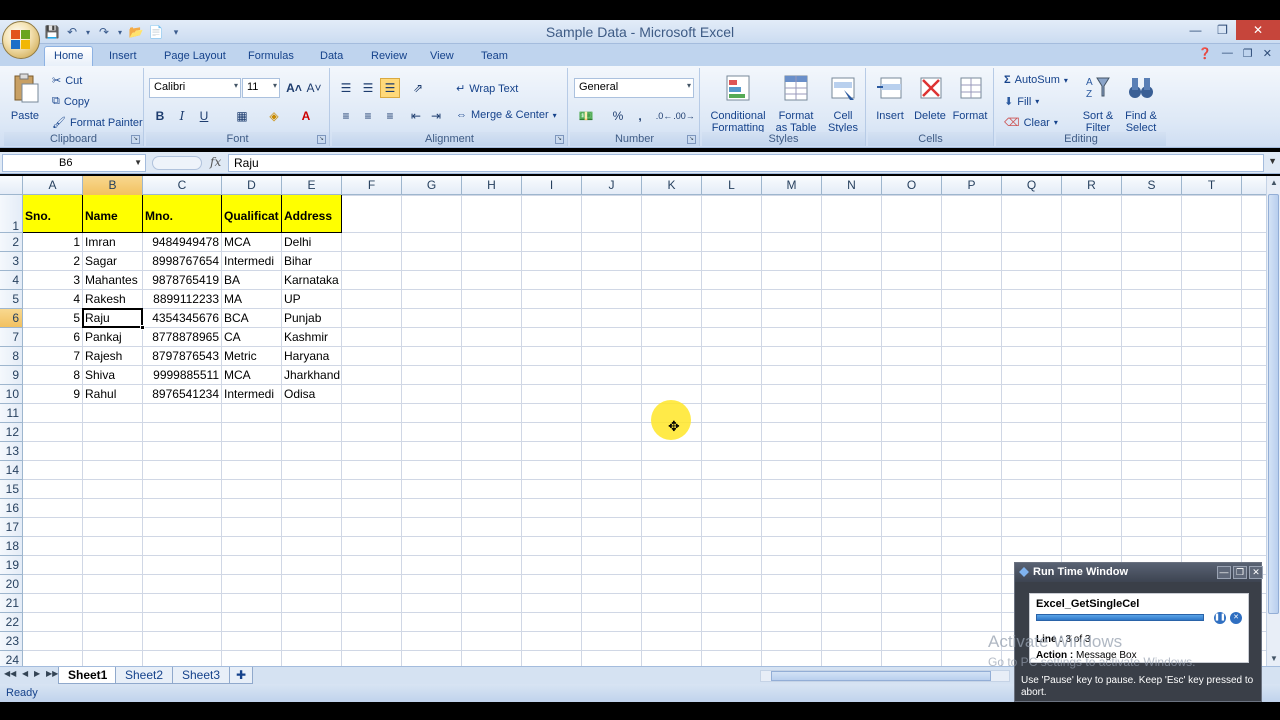  What do you see at coordinates (241, 675) in the screenshot?
I see `insert-sheet-icon: ✚` at bounding box center [241, 675].